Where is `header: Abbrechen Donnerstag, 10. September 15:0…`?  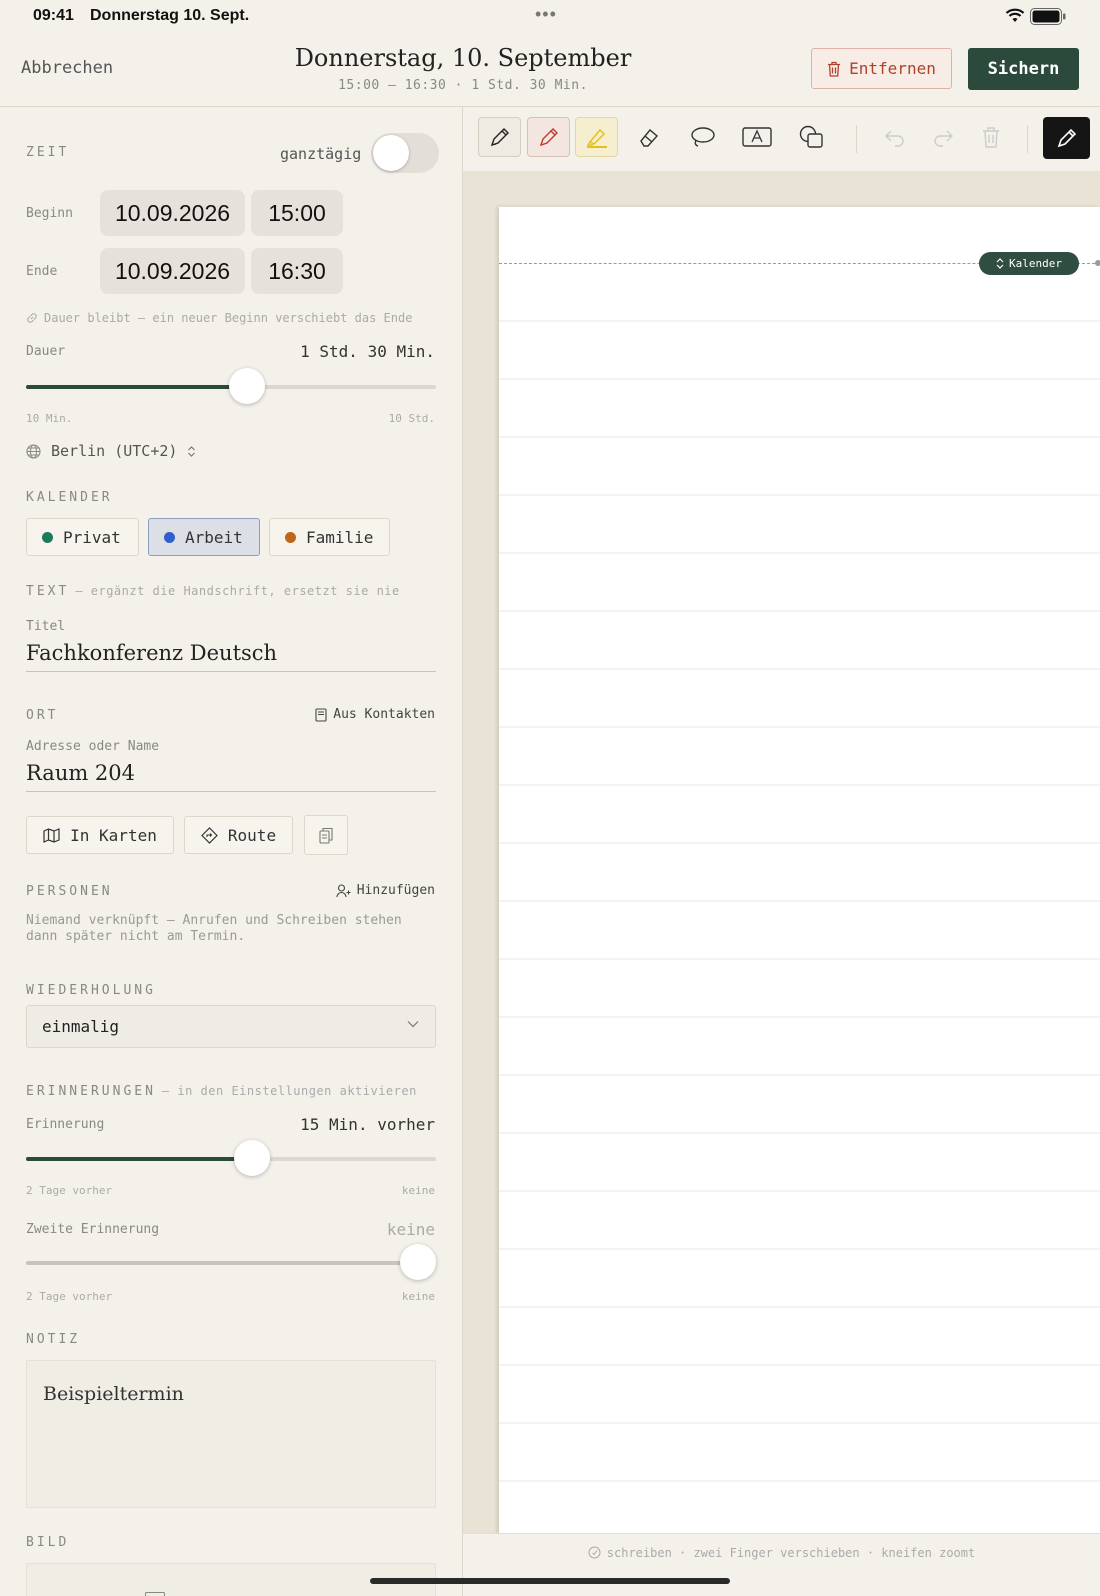 header: Abbrechen Donnerstag, 10. September 15:0… is located at coordinates (550, 70).